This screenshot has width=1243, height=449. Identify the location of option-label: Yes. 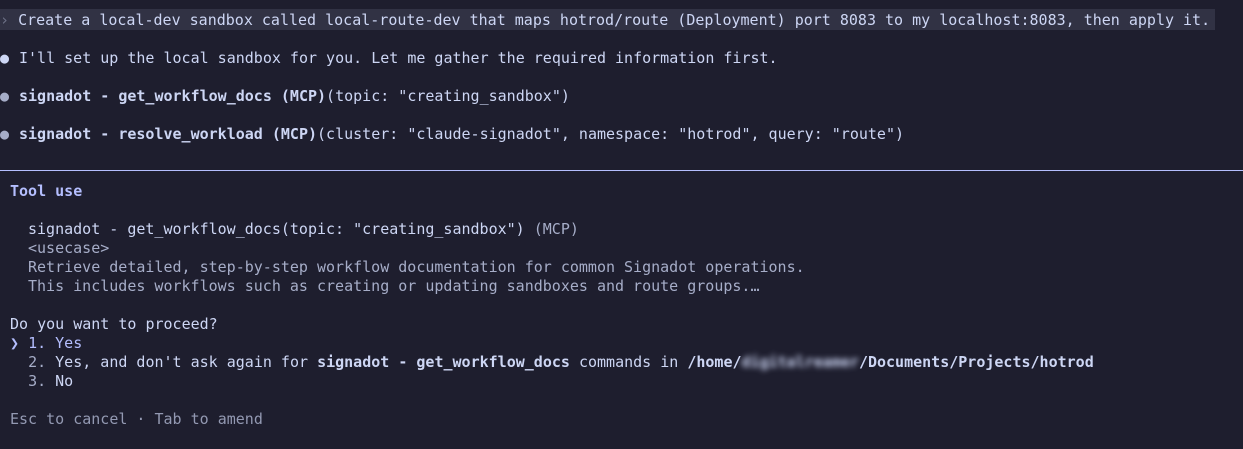
(69, 343).